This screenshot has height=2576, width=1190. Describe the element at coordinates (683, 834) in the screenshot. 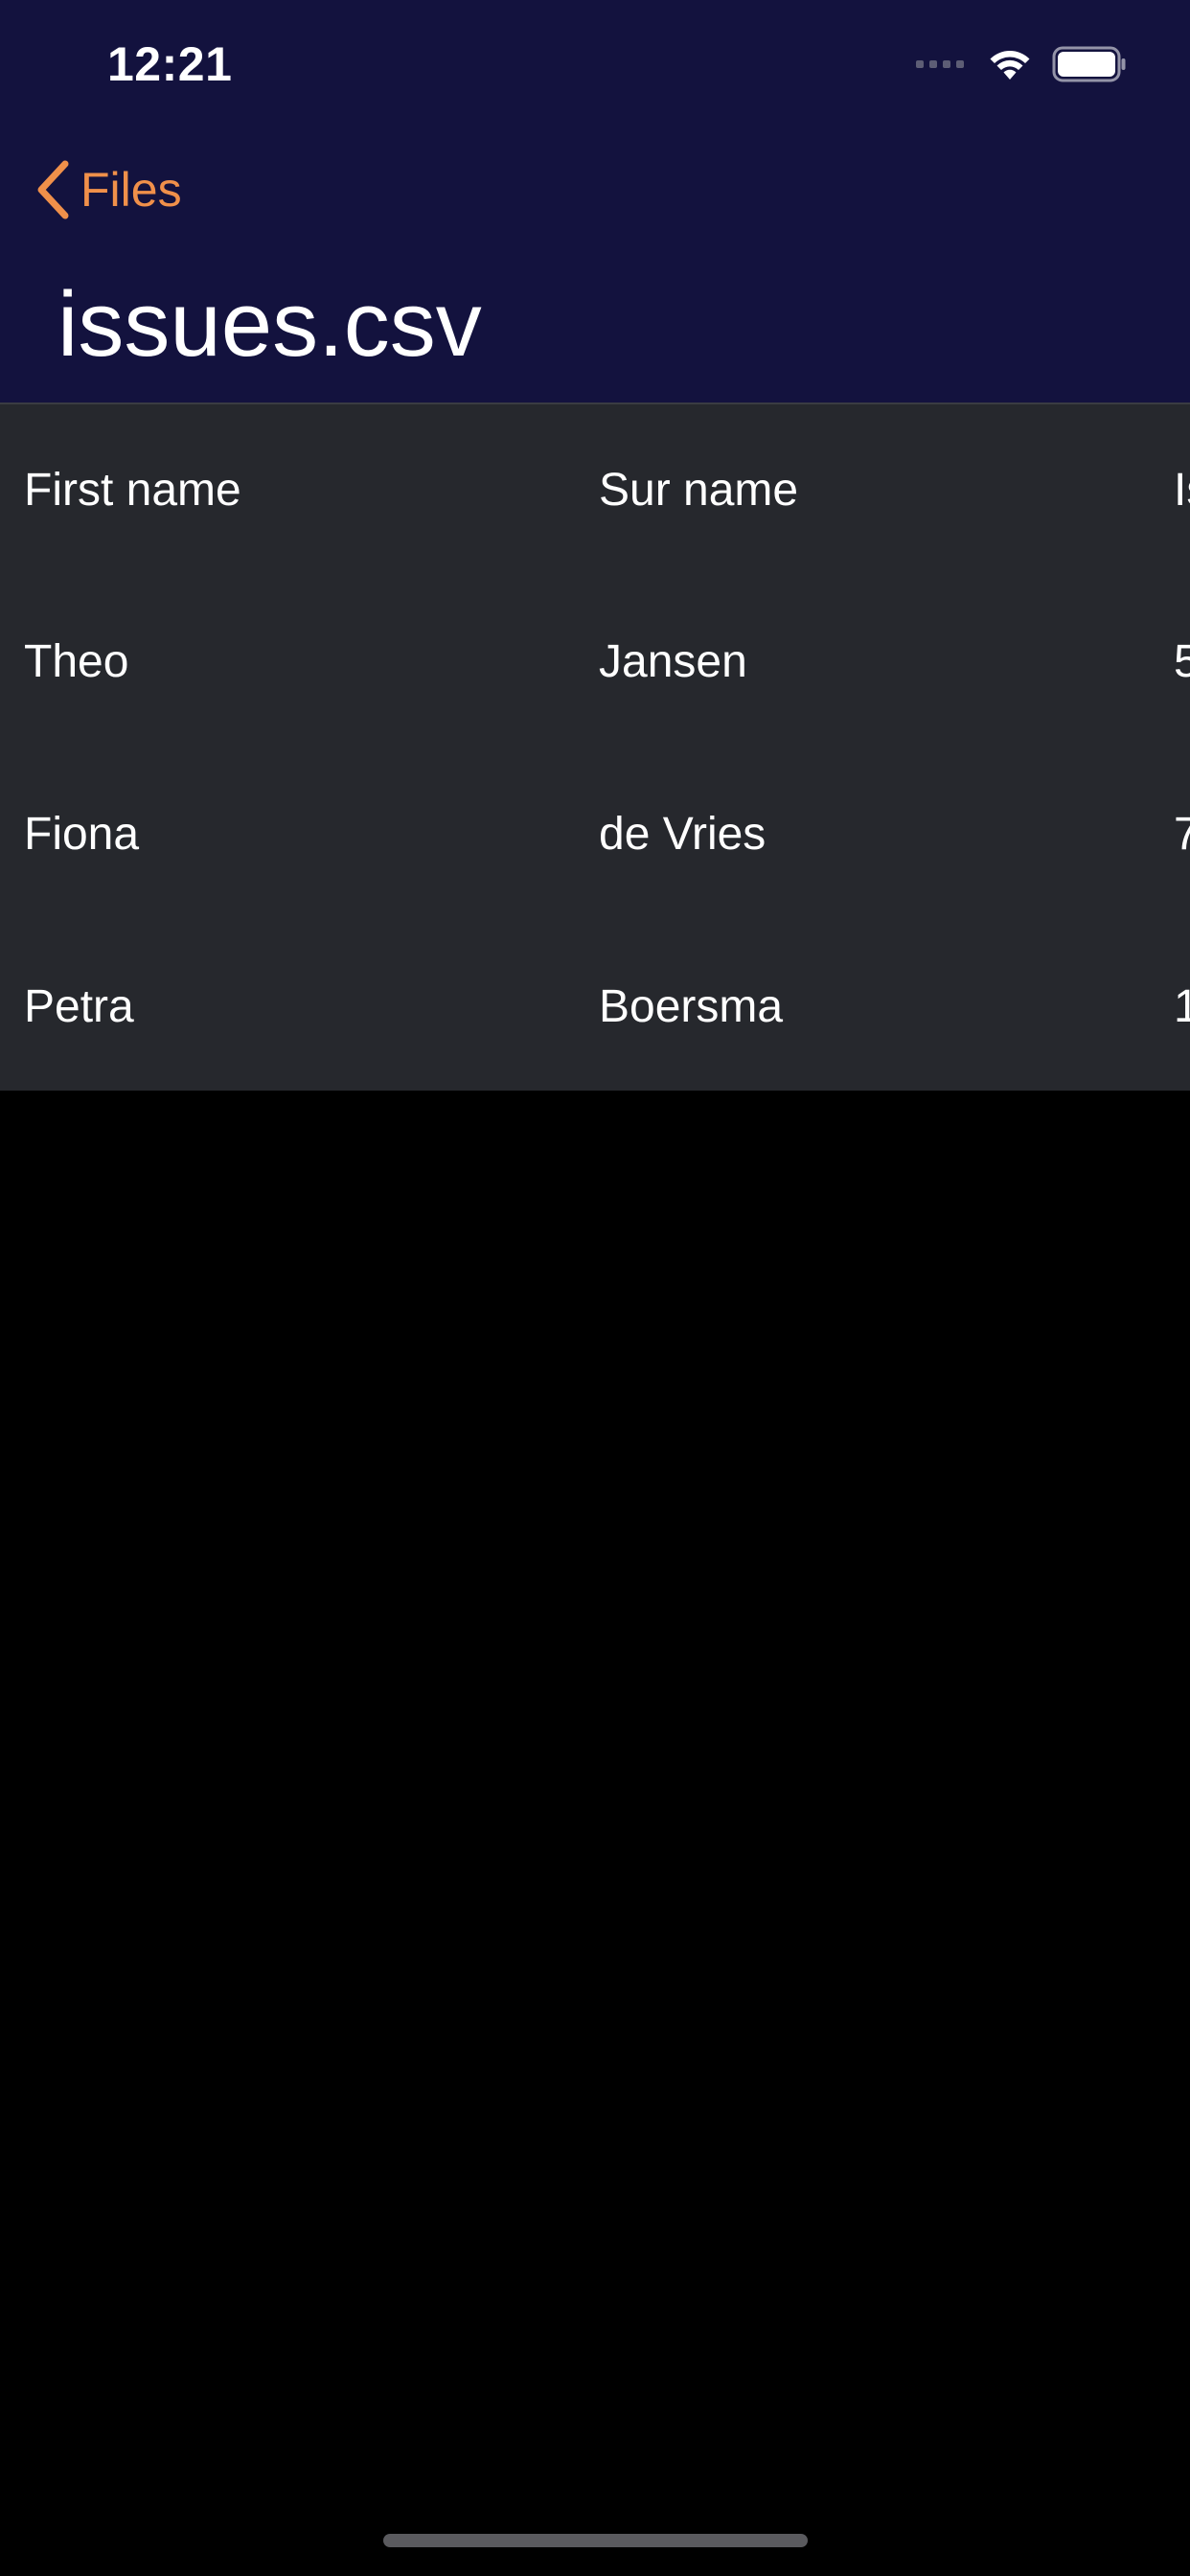

I see `table-cell: de Vries` at that location.